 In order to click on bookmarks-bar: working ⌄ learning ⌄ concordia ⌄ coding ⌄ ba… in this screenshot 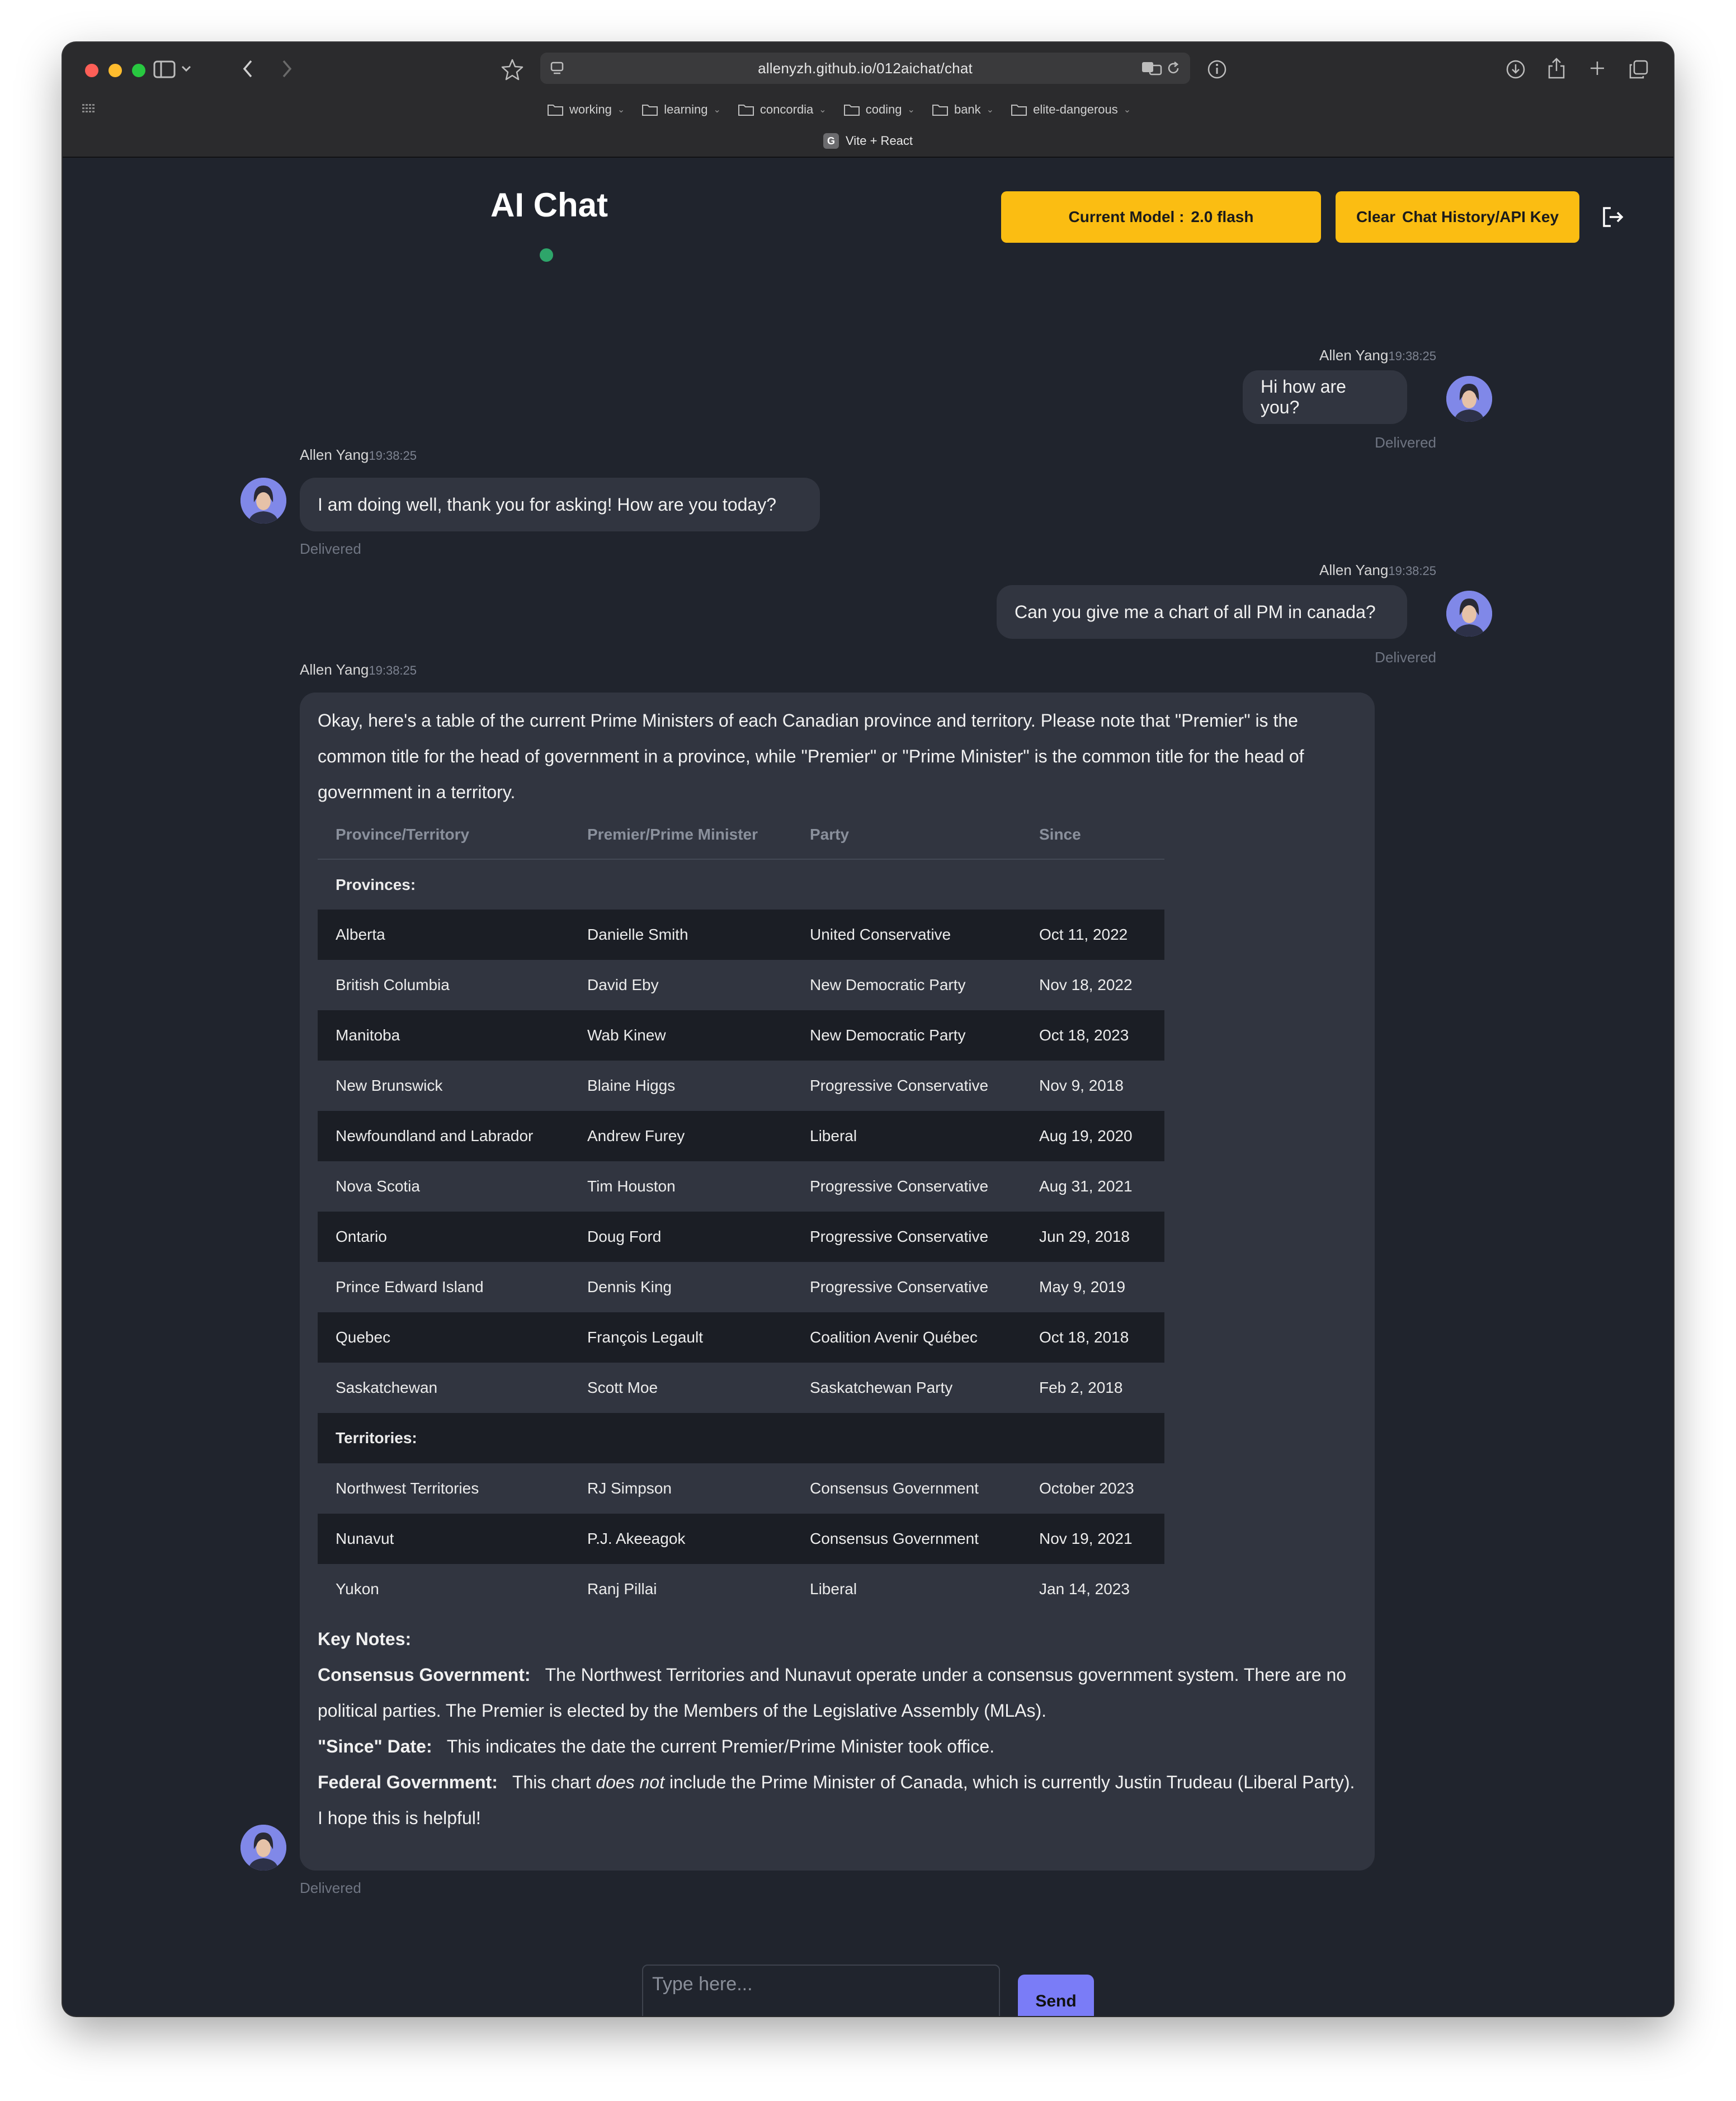, I will do `click(839, 109)`.